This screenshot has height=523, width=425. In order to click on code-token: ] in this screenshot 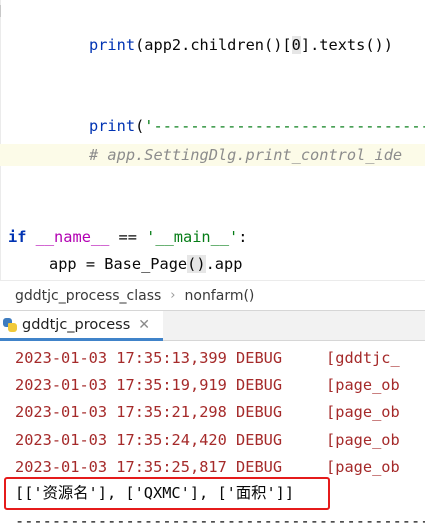, I will do `click(305, 45)`.